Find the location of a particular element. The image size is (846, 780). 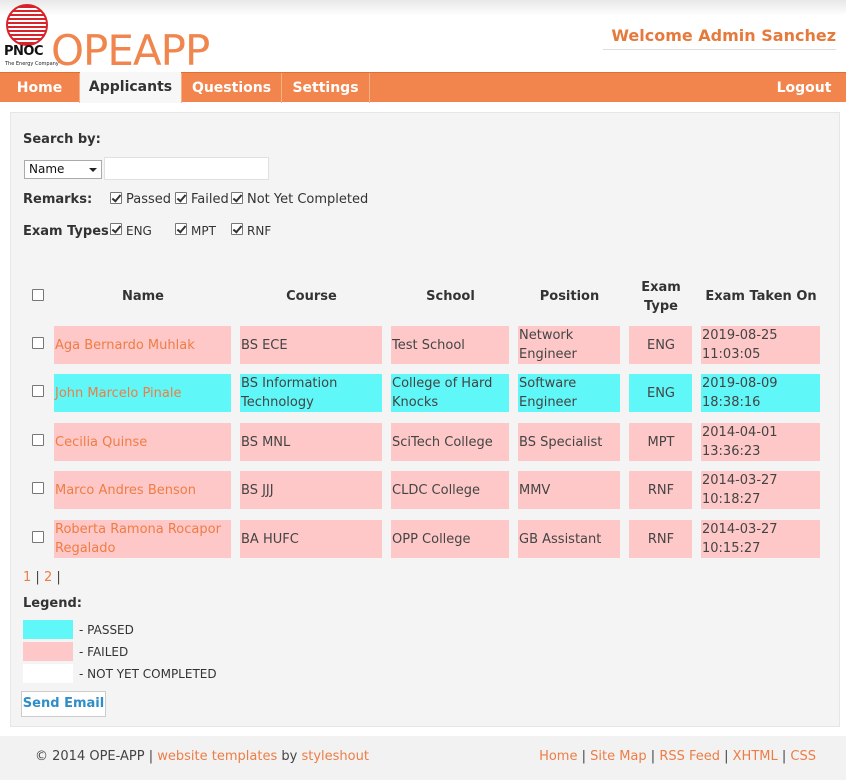

remark-not-completed-label: Not Yet Completed is located at coordinates (308, 199).